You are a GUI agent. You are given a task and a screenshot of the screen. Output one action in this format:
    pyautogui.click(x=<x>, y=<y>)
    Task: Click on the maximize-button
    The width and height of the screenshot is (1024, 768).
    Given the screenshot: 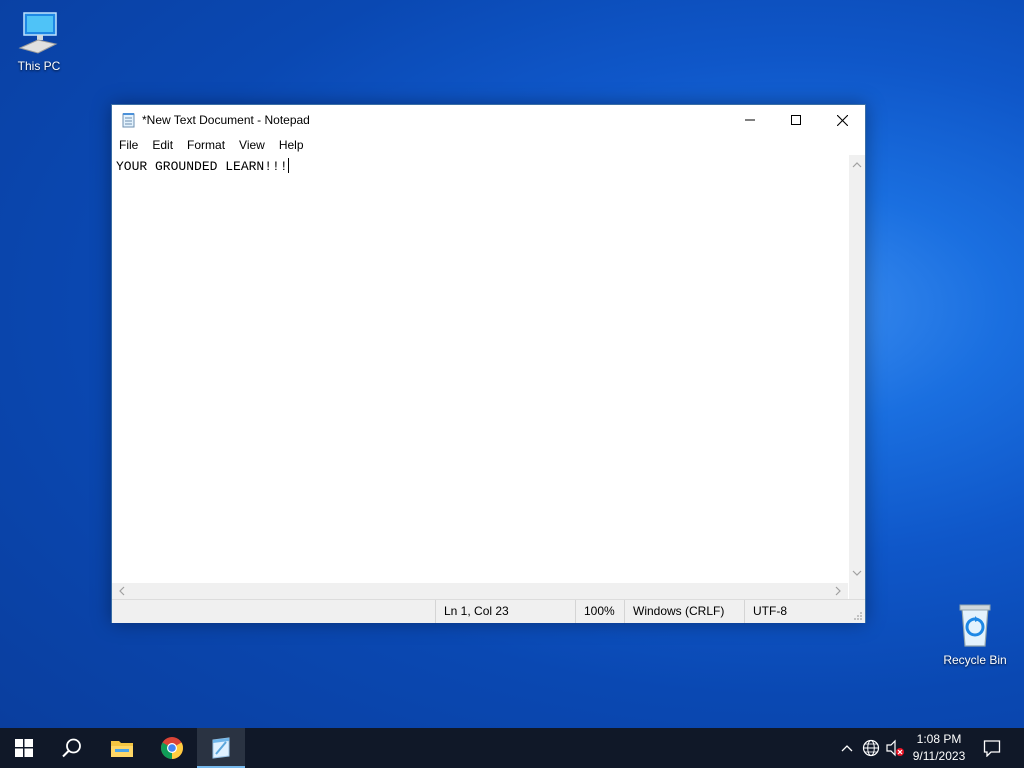 What is the action you would take?
    pyautogui.click(x=796, y=120)
    